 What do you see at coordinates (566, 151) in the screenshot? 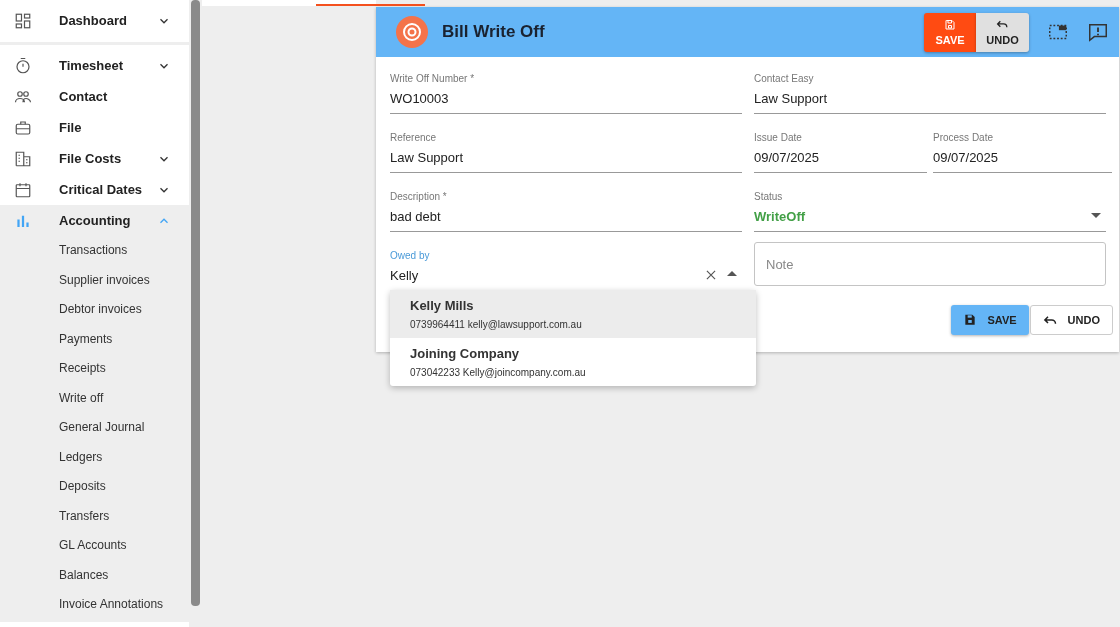
I see `reference-field: Reference Law Support` at bounding box center [566, 151].